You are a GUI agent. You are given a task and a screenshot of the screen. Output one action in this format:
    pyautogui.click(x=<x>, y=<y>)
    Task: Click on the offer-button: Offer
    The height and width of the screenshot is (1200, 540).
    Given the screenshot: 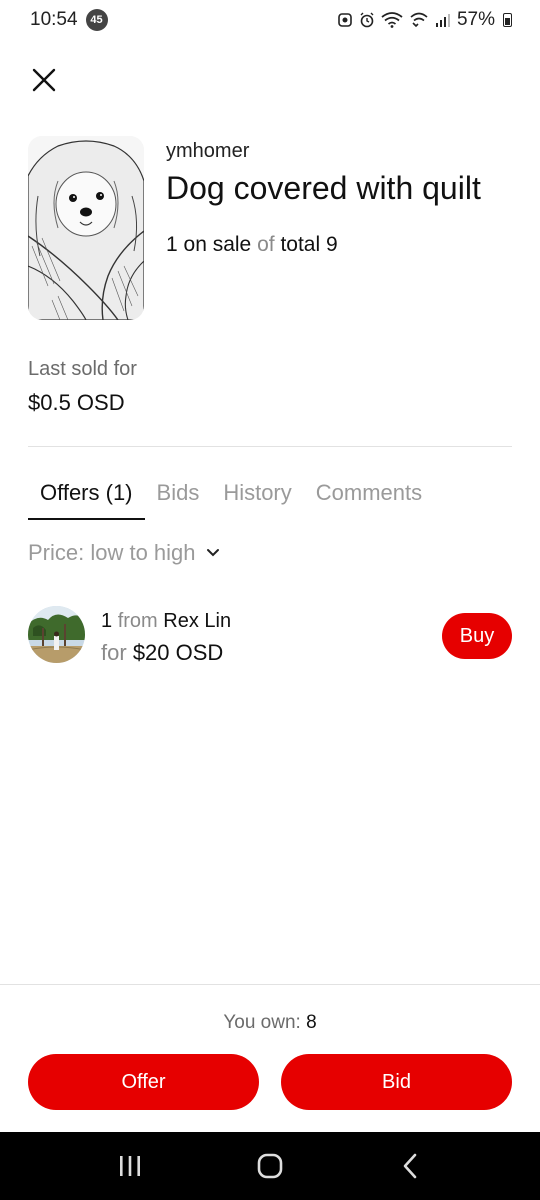 What is the action you would take?
    pyautogui.click(x=143, y=1082)
    